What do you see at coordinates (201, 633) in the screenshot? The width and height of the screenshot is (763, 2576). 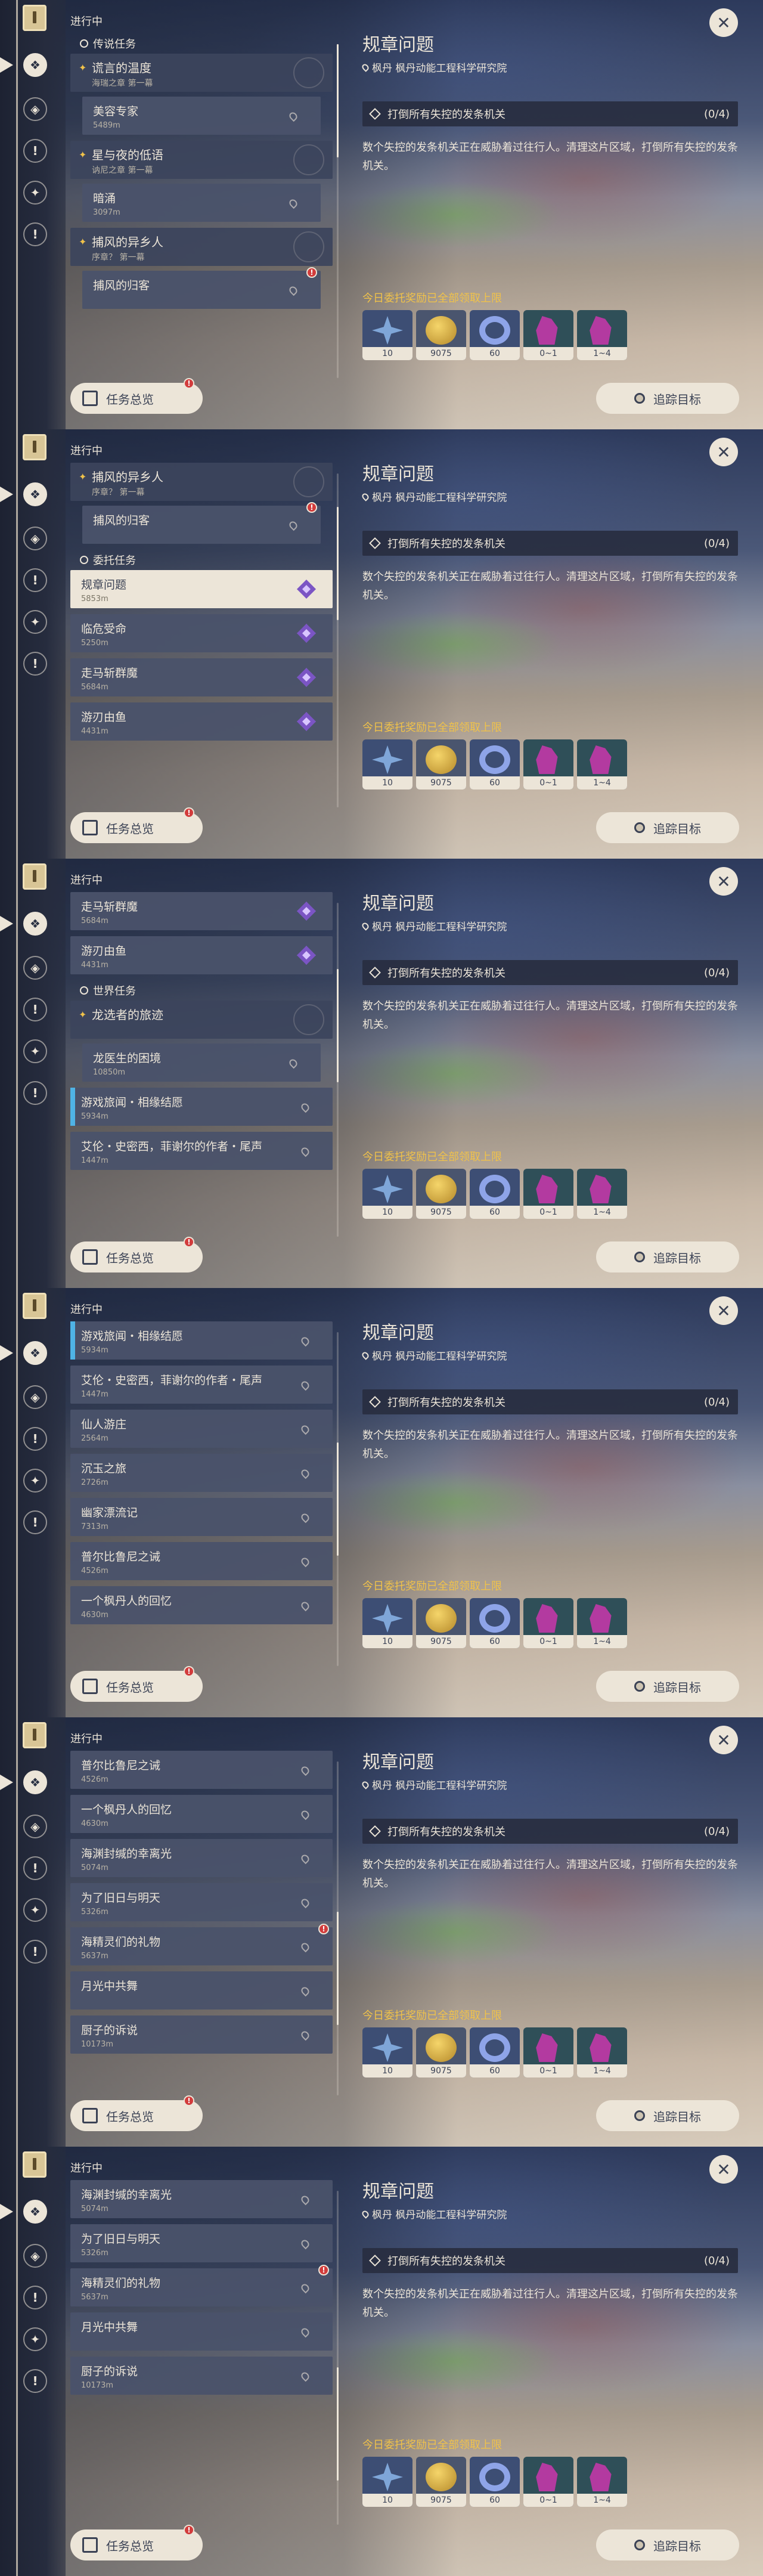 I see `quest-item: 临危受命 5250m` at bounding box center [201, 633].